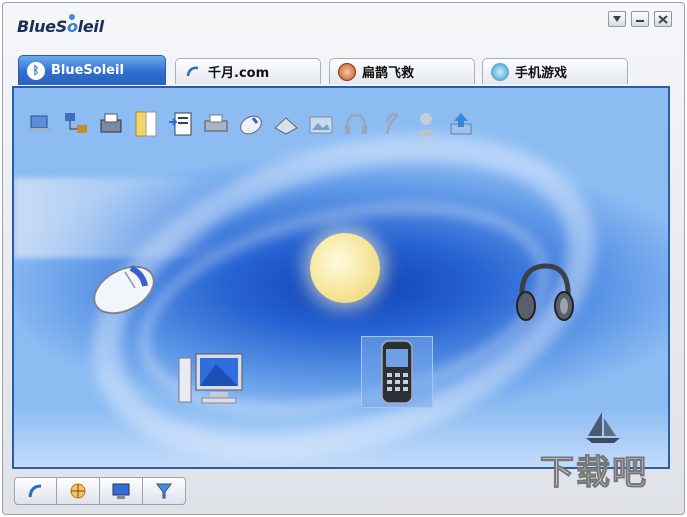 This screenshot has width=687, height=517. I want to click on connect-icon, so click(78, 491).